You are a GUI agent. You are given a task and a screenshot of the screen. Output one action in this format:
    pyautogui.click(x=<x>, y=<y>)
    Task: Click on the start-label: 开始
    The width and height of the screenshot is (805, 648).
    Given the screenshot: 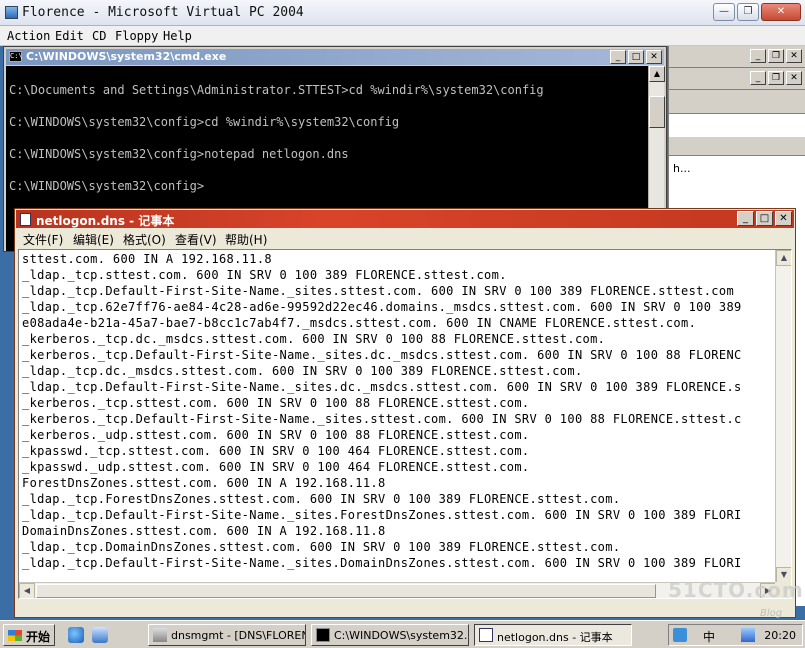 What is the action you would take?
    pyautogui.click(x=38, y=637)
    